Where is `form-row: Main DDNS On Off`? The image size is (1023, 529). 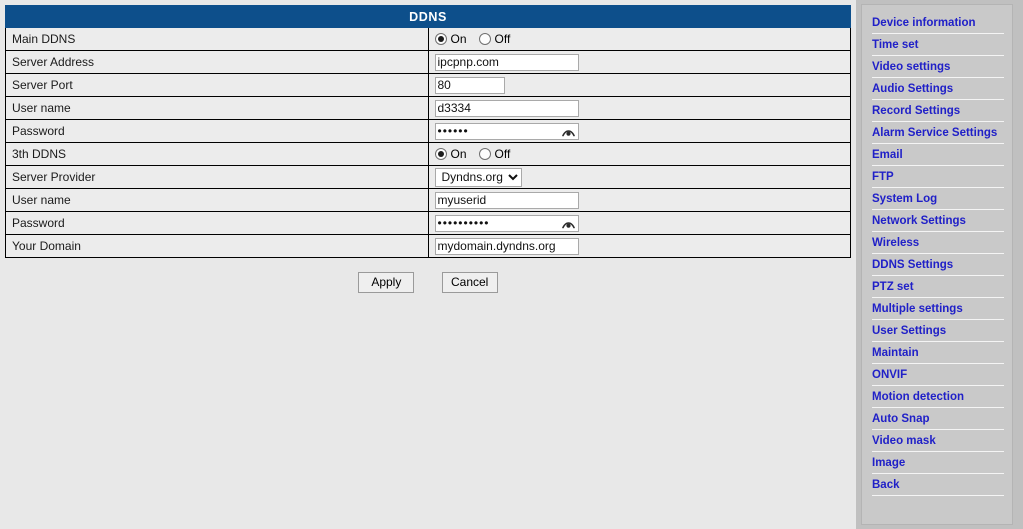 form-row: Main DDNS On Off is located at coordinates (428, 39).